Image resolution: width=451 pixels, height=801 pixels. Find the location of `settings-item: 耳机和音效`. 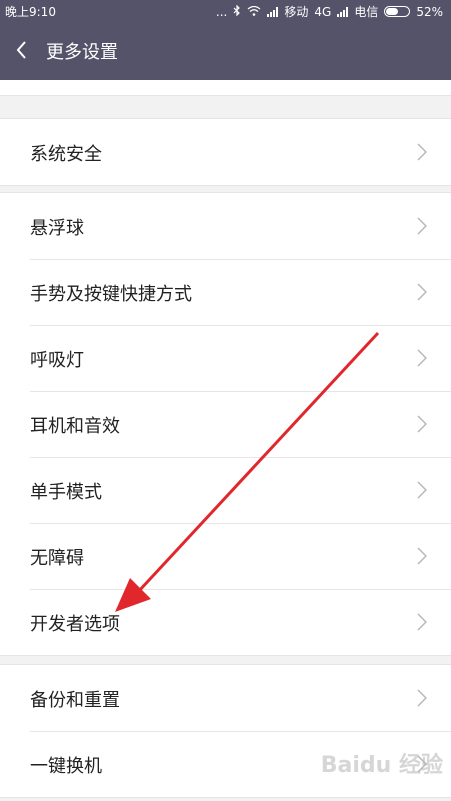

settings-item: 耳机和音效 is located at coordinates (225, 424).